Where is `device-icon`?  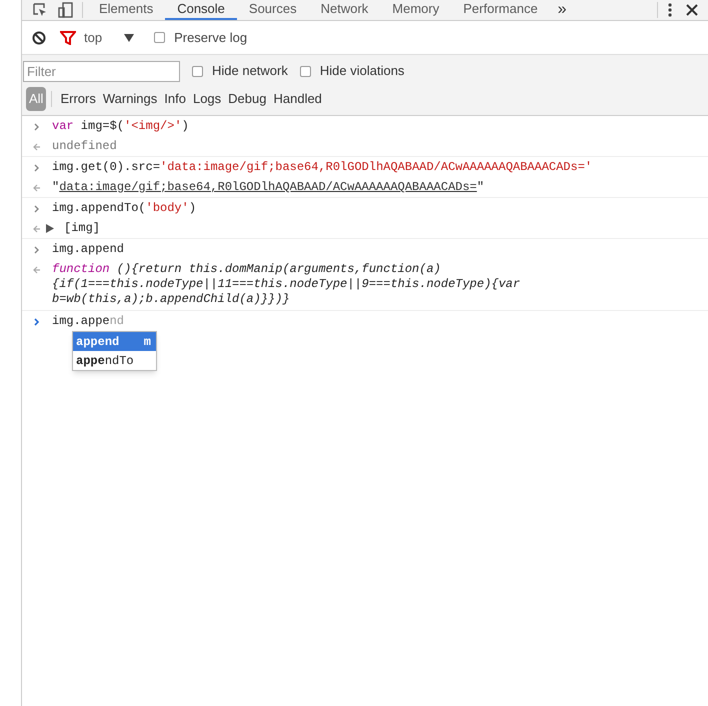
device-icon is located at coordinates (66, 10).